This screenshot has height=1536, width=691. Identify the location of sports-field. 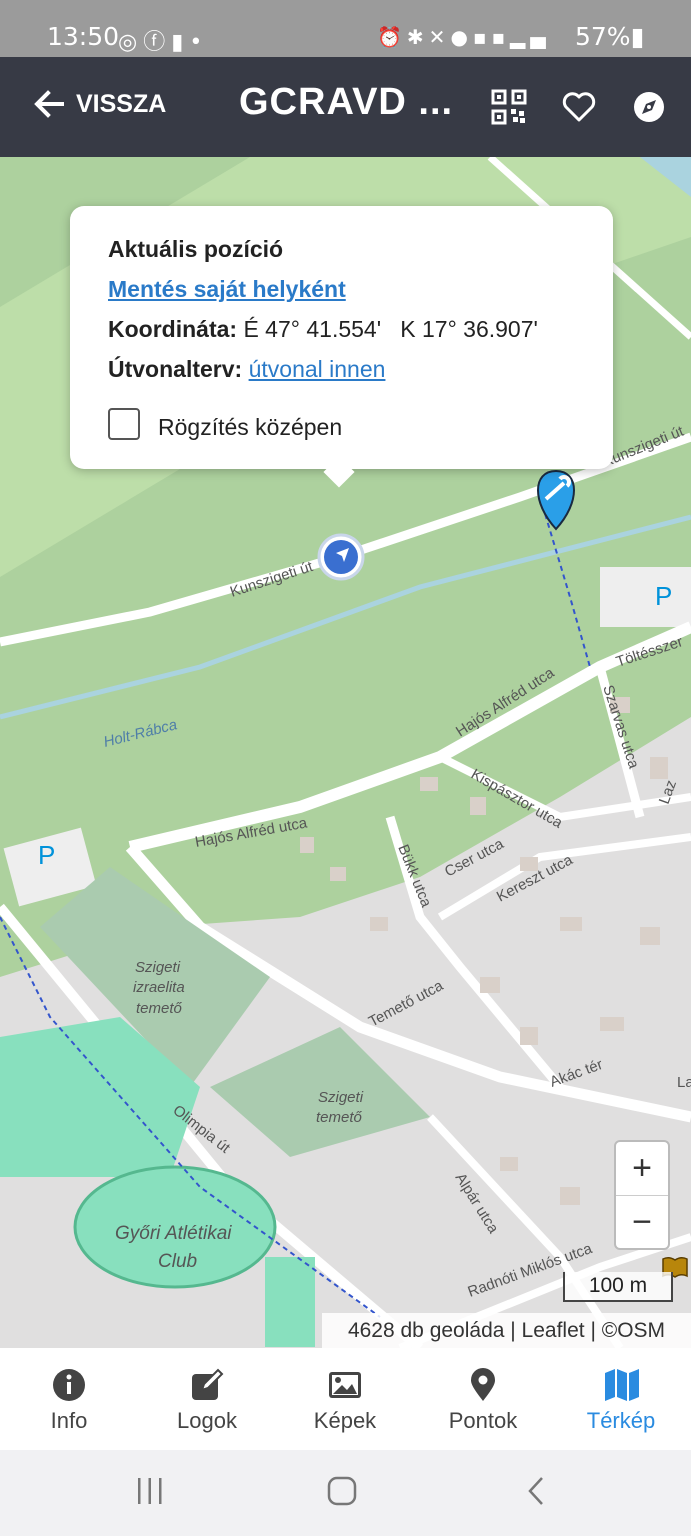
(290, 1302).